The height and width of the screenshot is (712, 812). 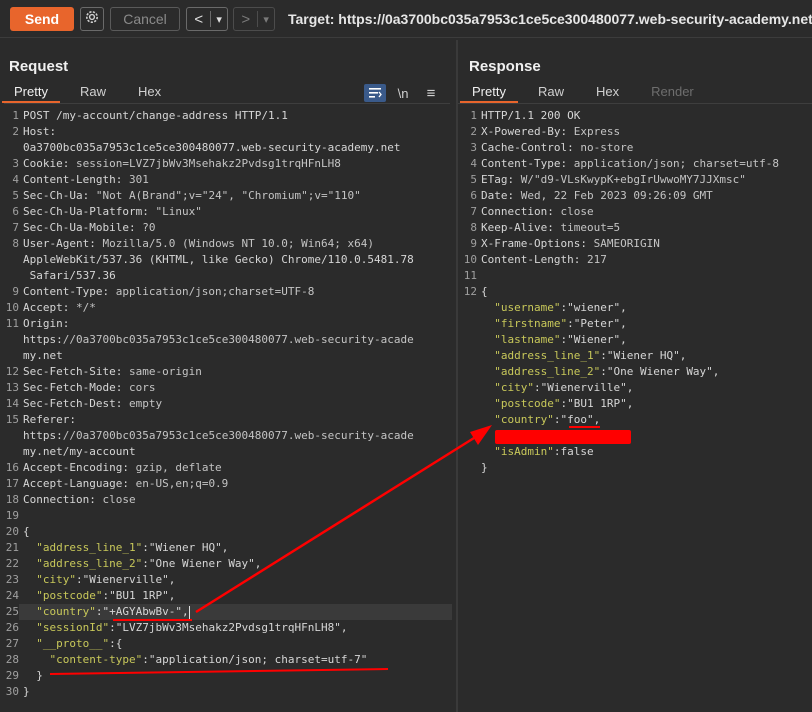 I want to click on line-number: 1, so click(x=473, y=115).